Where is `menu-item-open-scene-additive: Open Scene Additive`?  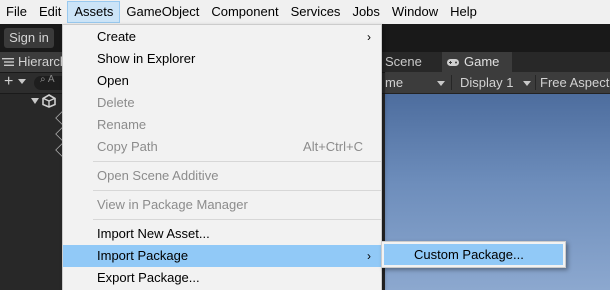
menu-item-open-scene-additive: Open Scene Additive is located at coordinates (158, 175).